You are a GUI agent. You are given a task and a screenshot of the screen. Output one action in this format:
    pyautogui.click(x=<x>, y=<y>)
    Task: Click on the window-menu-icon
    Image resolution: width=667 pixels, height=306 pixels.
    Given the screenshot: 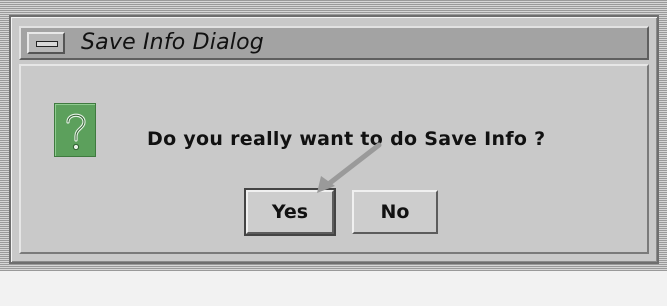 What is the action you would take?
    pyautogui.click(x=47, y=44)
    